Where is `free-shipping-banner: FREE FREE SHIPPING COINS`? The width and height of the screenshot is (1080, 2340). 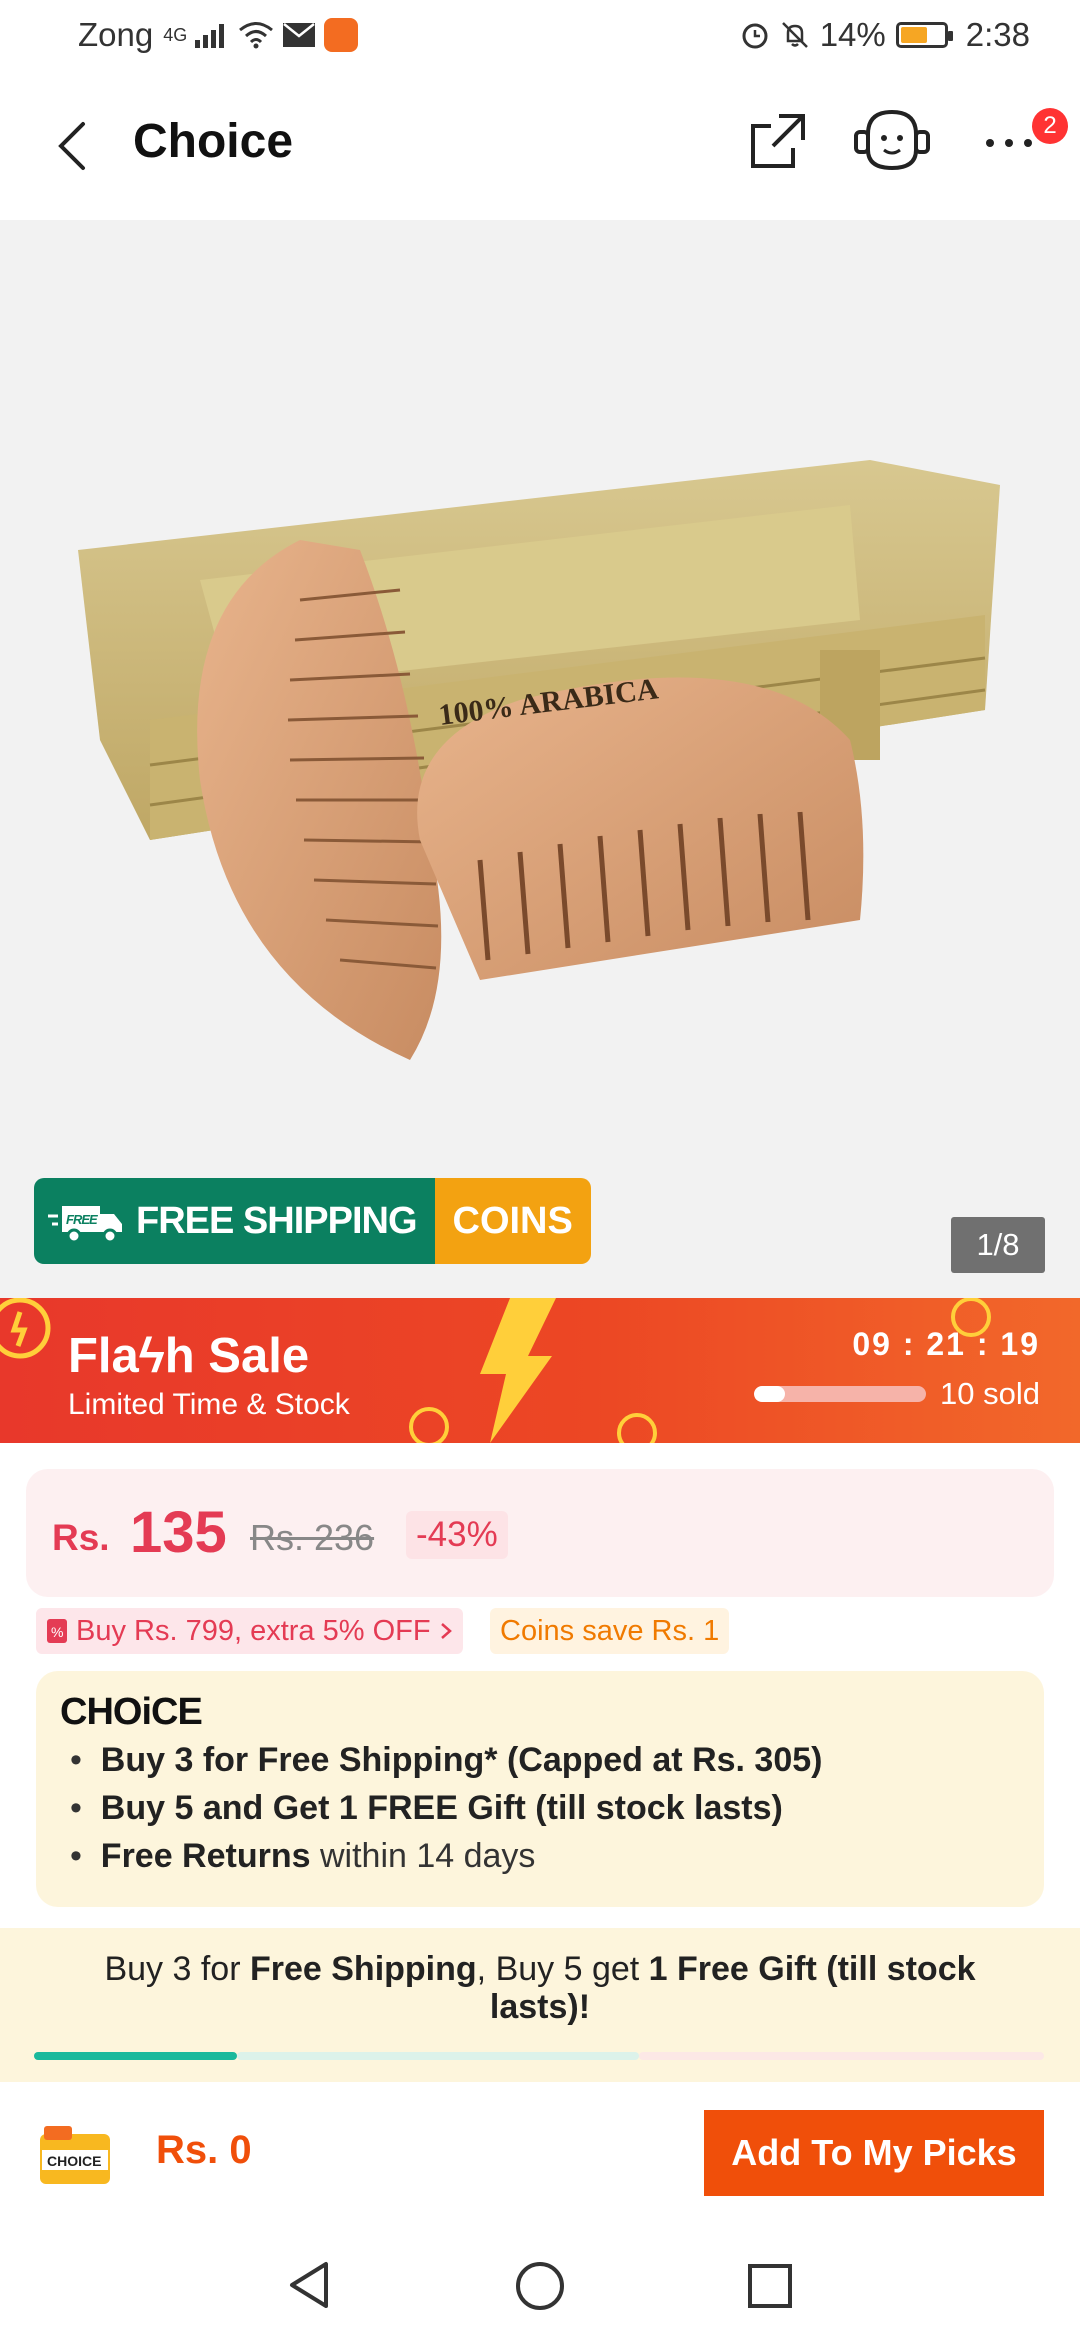
free-shipping-banner: FREE FREE SHIPPING COINS is located at coordinates (312, 1221).